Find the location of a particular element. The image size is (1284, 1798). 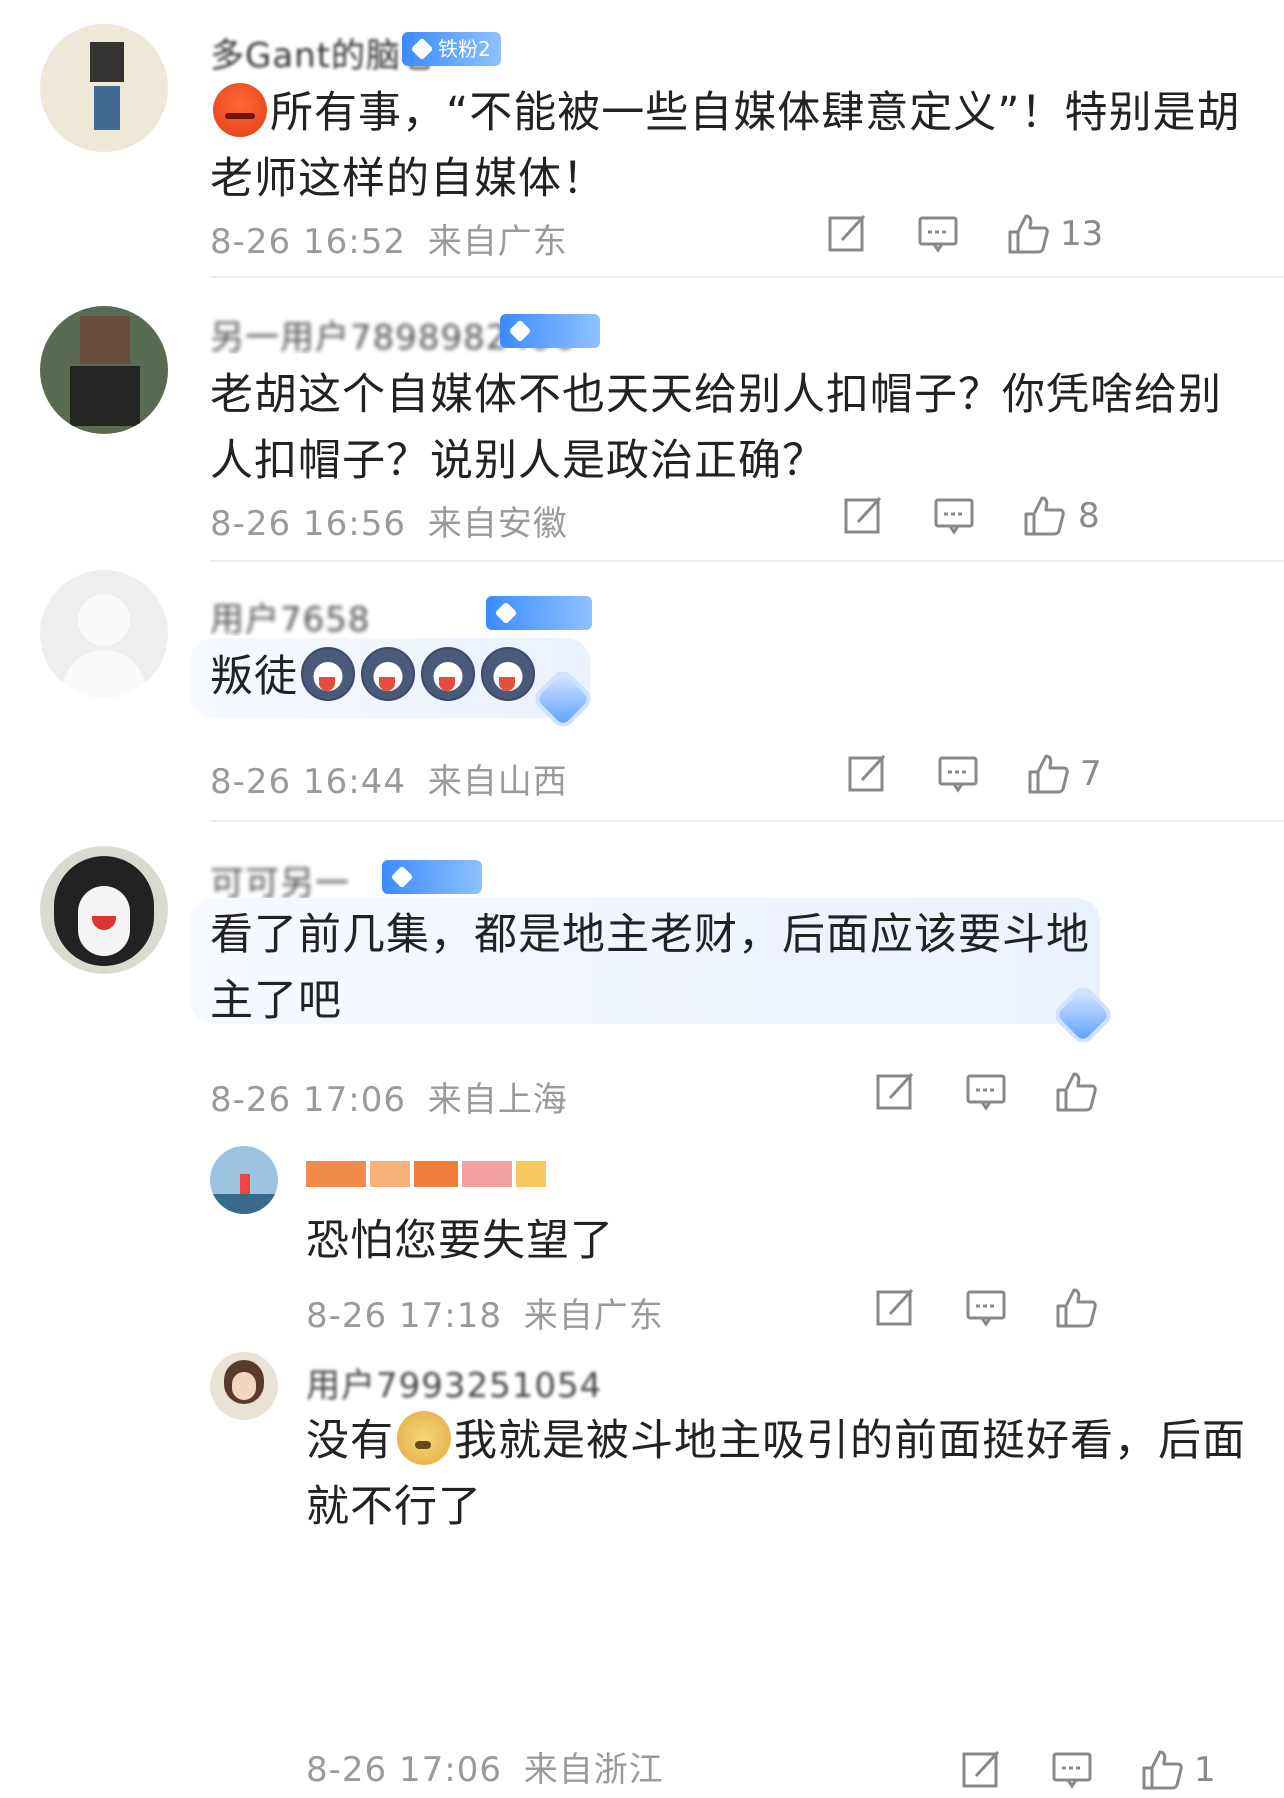

fan-badge: 铁粉2 is located at coordinates (451, 49).